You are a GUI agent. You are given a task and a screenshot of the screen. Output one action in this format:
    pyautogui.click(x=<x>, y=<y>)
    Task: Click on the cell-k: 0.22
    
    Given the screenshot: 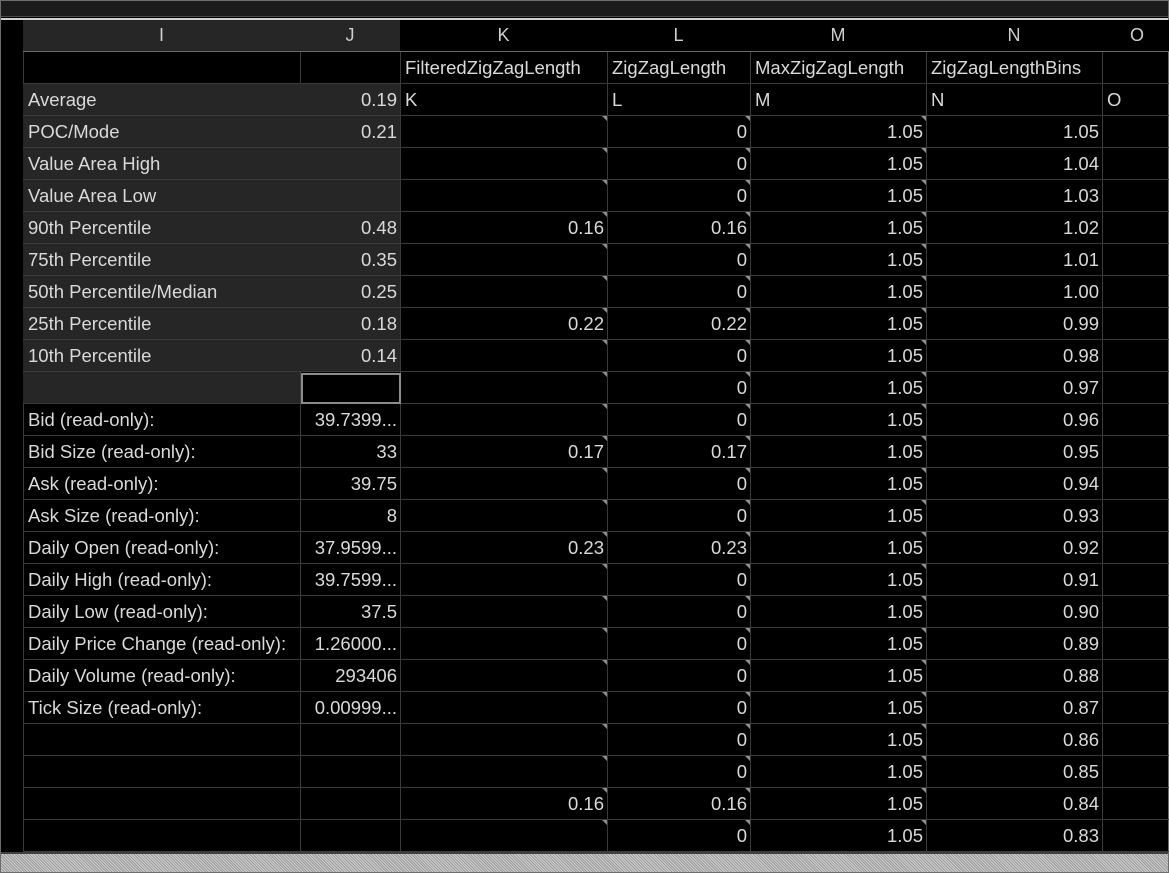 What is the action you would take?
    pyautogui.click(x=504, y=324)
    